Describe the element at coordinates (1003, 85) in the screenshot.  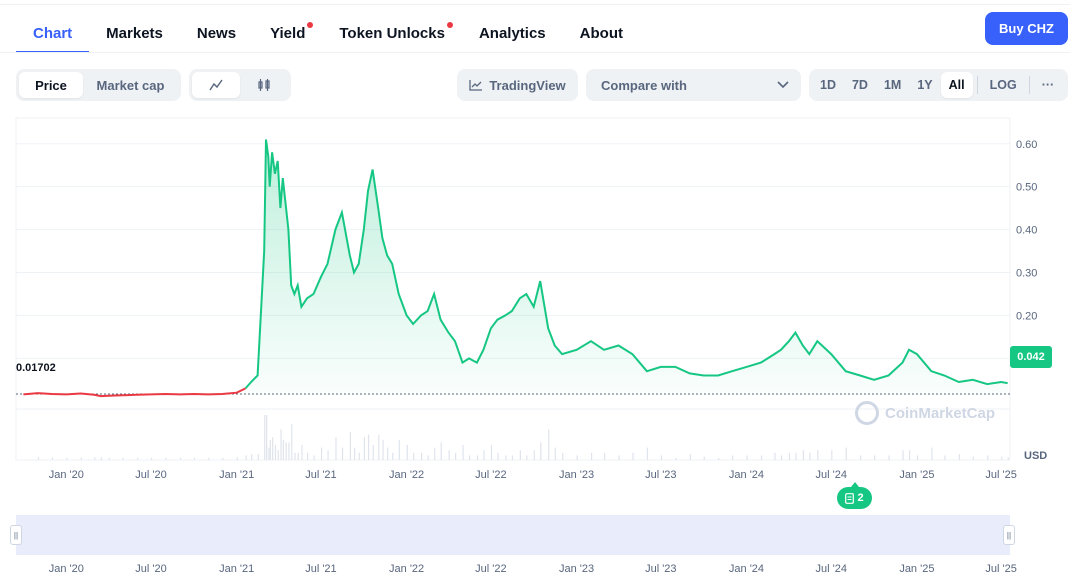
I see `log-scale-toggle: LOG` at that location.